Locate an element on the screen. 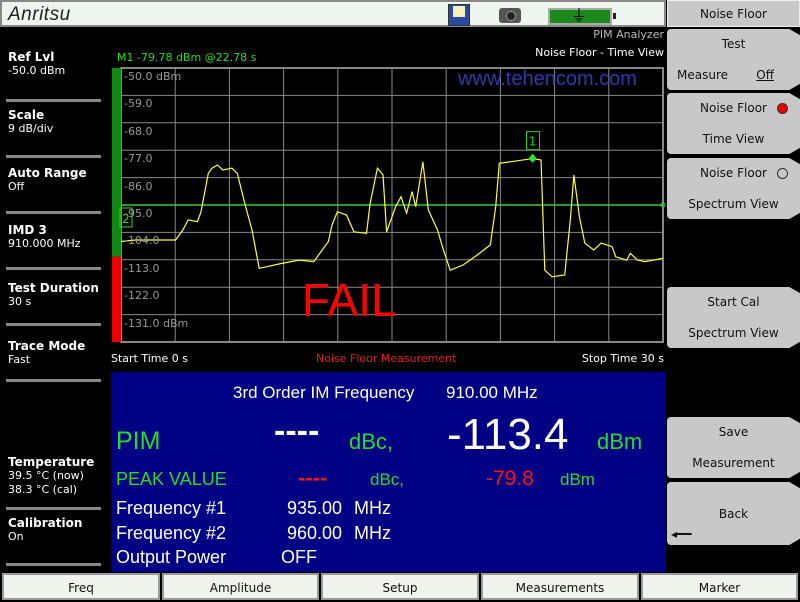 The image size is (800, 602). softkey-label: Measurement is located at coordinates (733, 463).